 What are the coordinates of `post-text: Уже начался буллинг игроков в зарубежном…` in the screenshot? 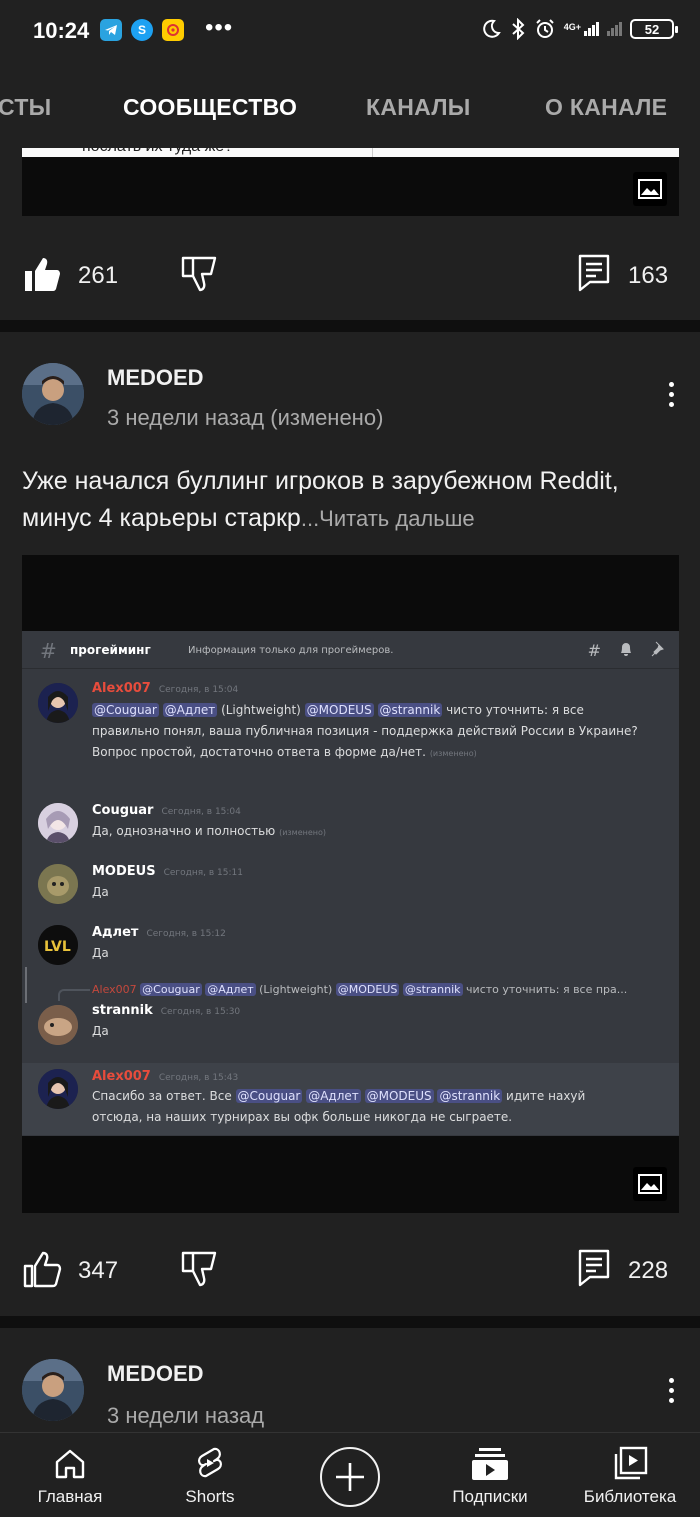 It's located at (352, 500).